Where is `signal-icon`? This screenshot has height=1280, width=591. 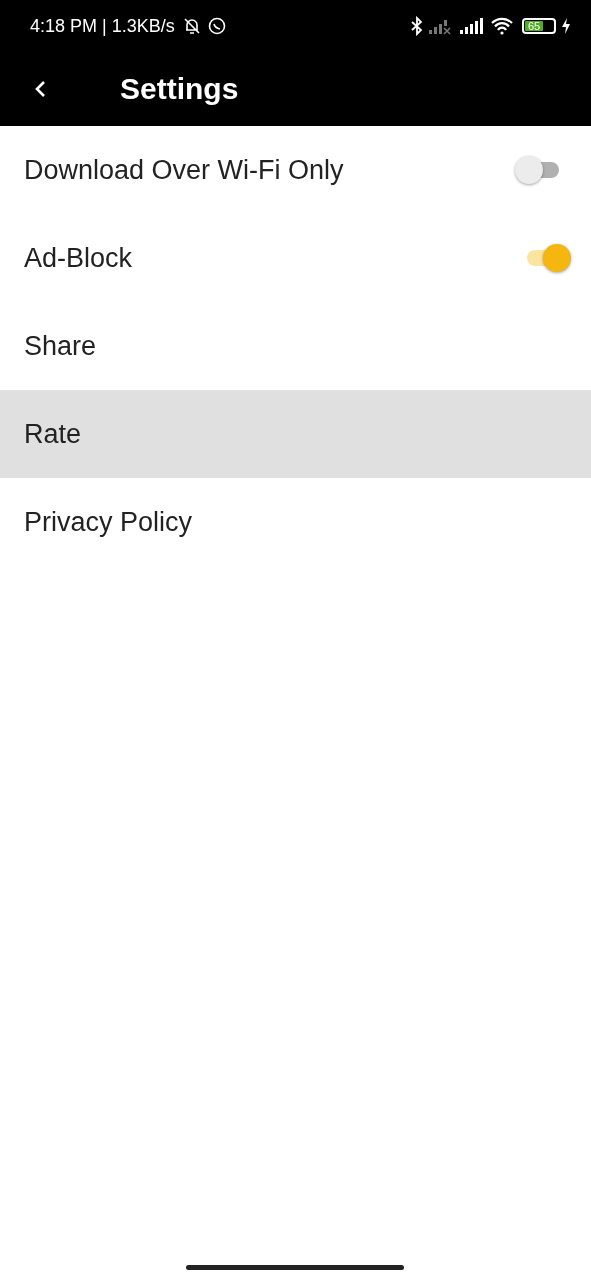
signal-icon is located at coordinates (473, 26).